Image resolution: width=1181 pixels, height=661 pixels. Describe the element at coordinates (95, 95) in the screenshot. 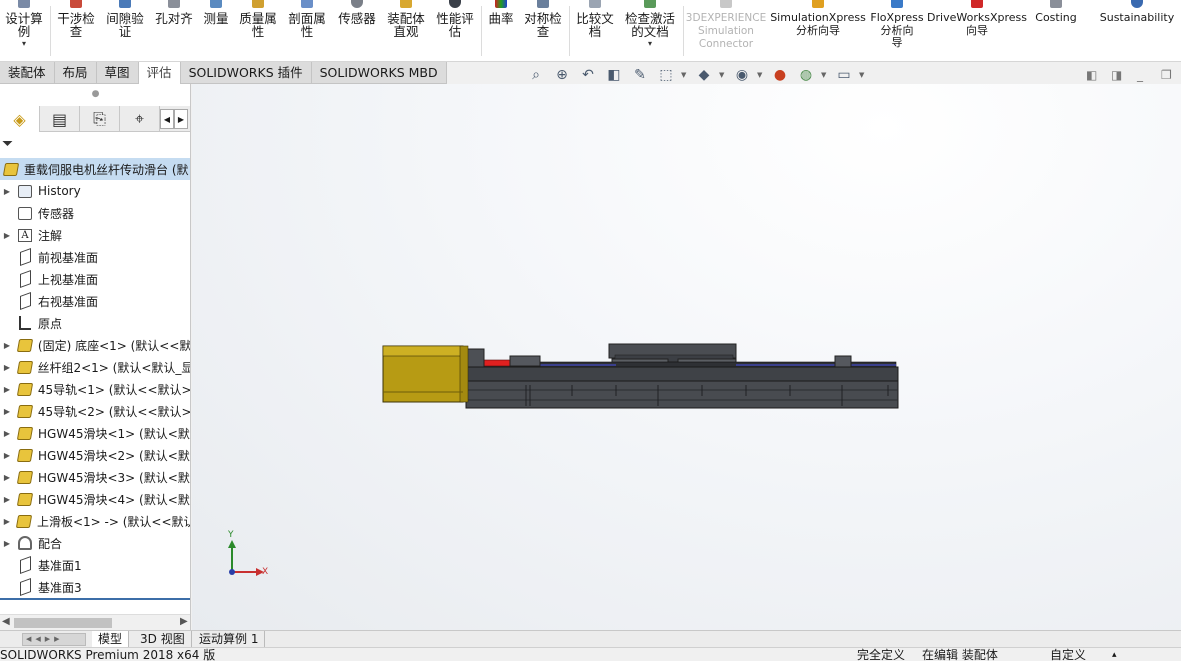

I see `panel-grip-handle: ●` at that location.